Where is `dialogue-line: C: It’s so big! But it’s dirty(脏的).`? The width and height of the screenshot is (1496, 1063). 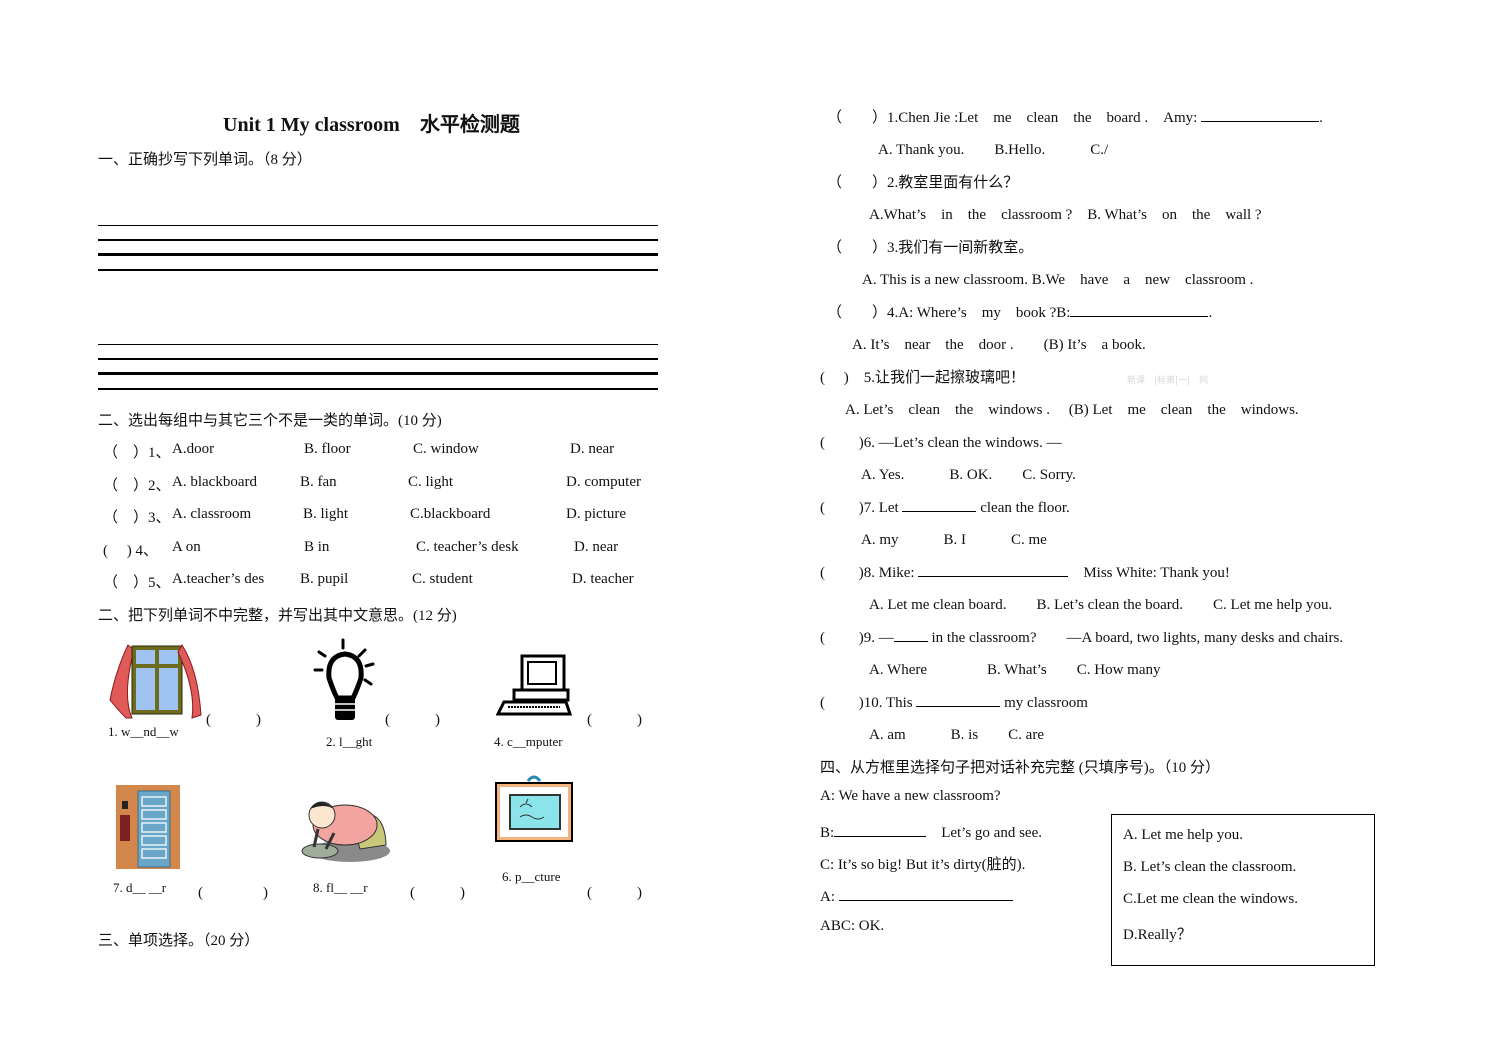 dialogue-line: C: It’s so big! But it’s dirty(脏的). is located at coordinates (923, 865).